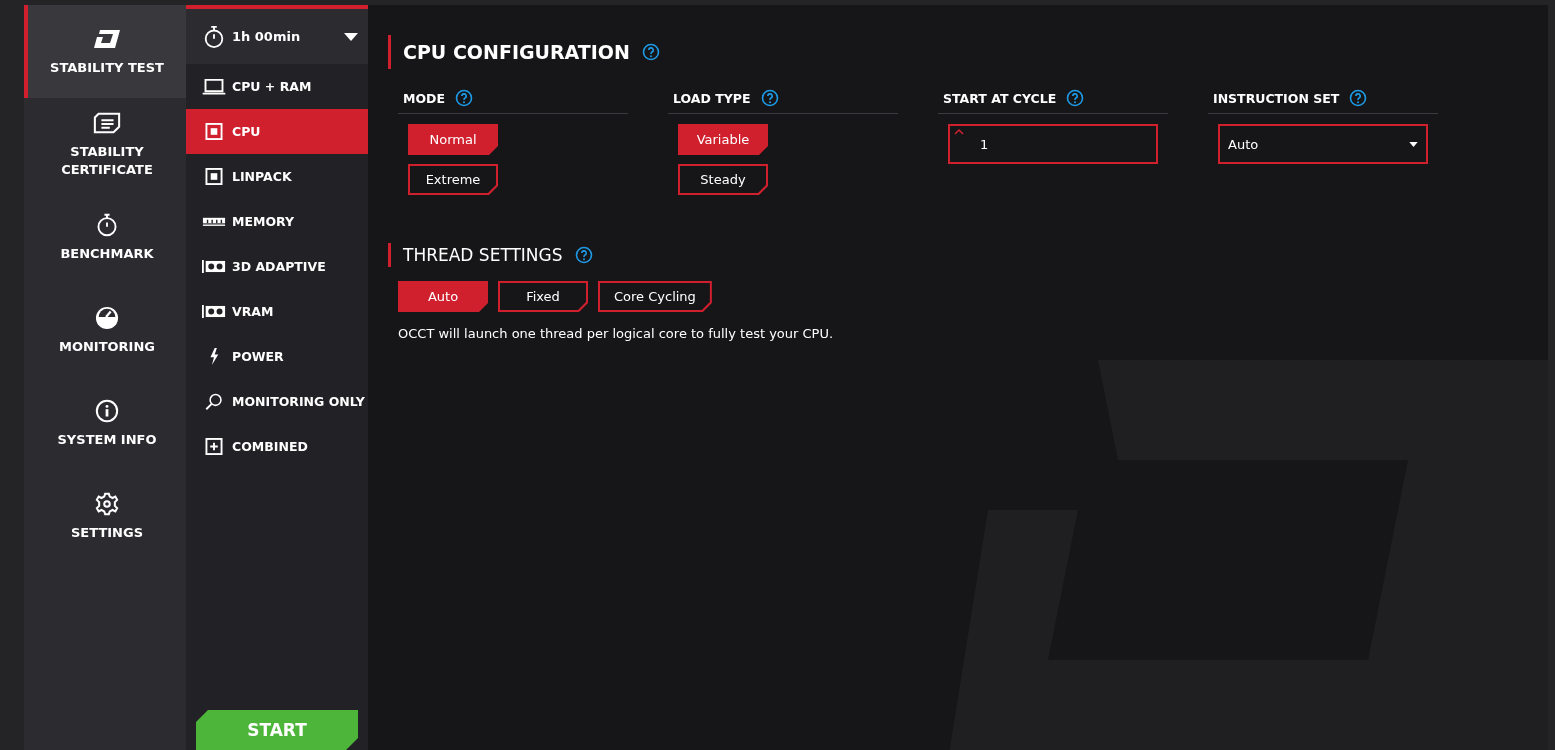 Image resolution: width=1555 pixels, height=750 pixels. I want to click on test-item: LINPACK, so click(277, 176).